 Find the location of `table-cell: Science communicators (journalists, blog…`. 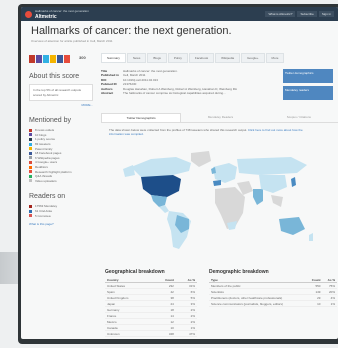

table-cell: Science communicators (journalists, blog… is located at coordinates (258, 303).